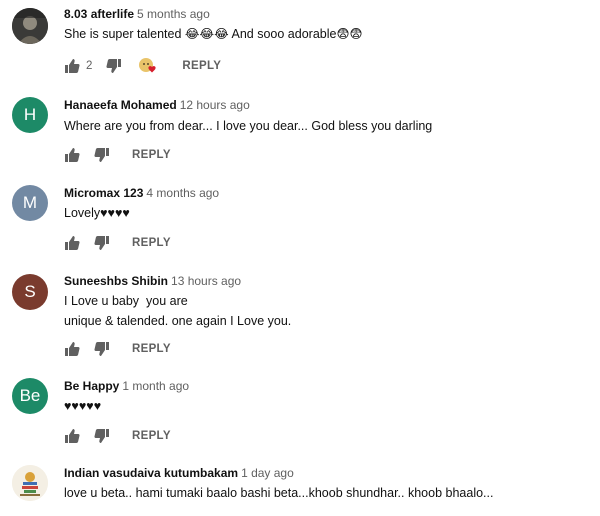 This screenshot has width=600, height=516. I want to click on avatar: Be, so click(30, 396).